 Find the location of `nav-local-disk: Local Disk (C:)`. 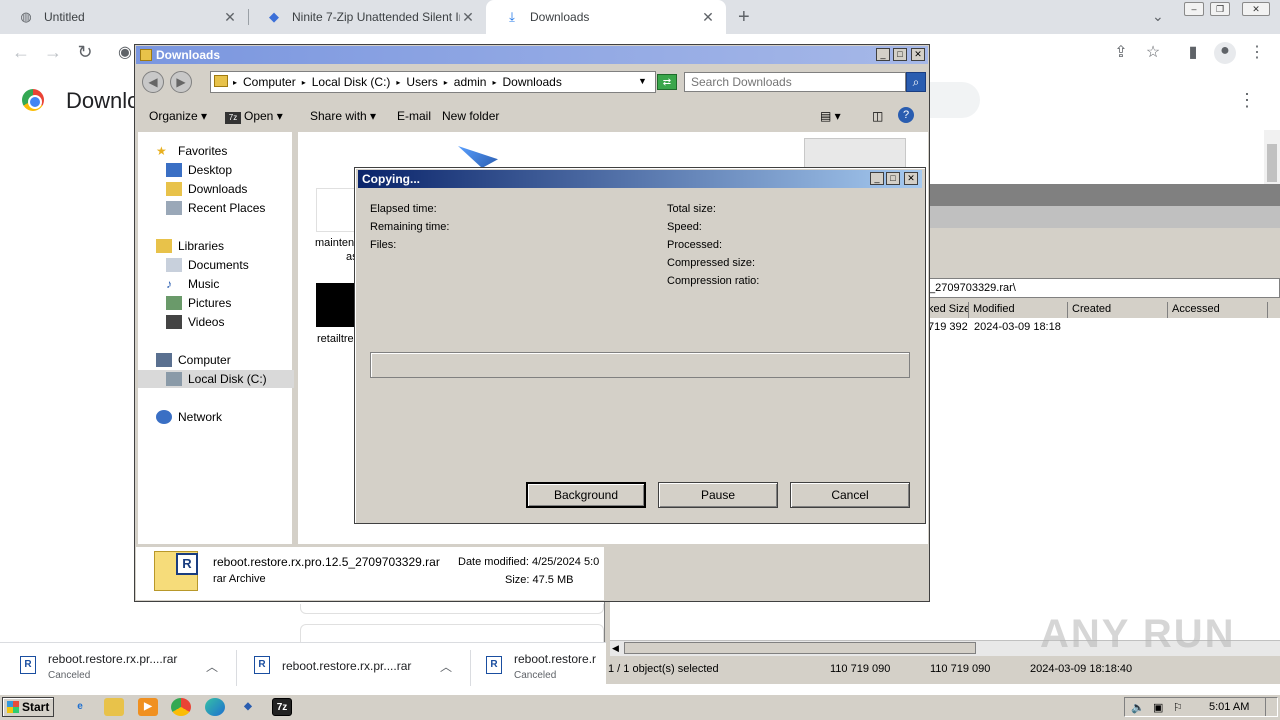

nav-local-disk: Local Disk (C:) is located at coordinates (216, 379).